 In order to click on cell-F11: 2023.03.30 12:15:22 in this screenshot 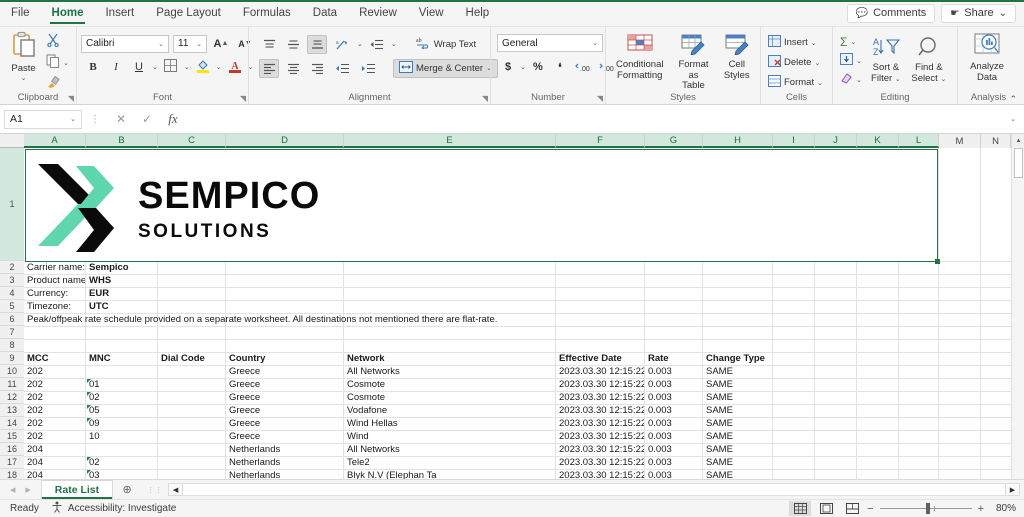, I will do `click(600, 384)`.